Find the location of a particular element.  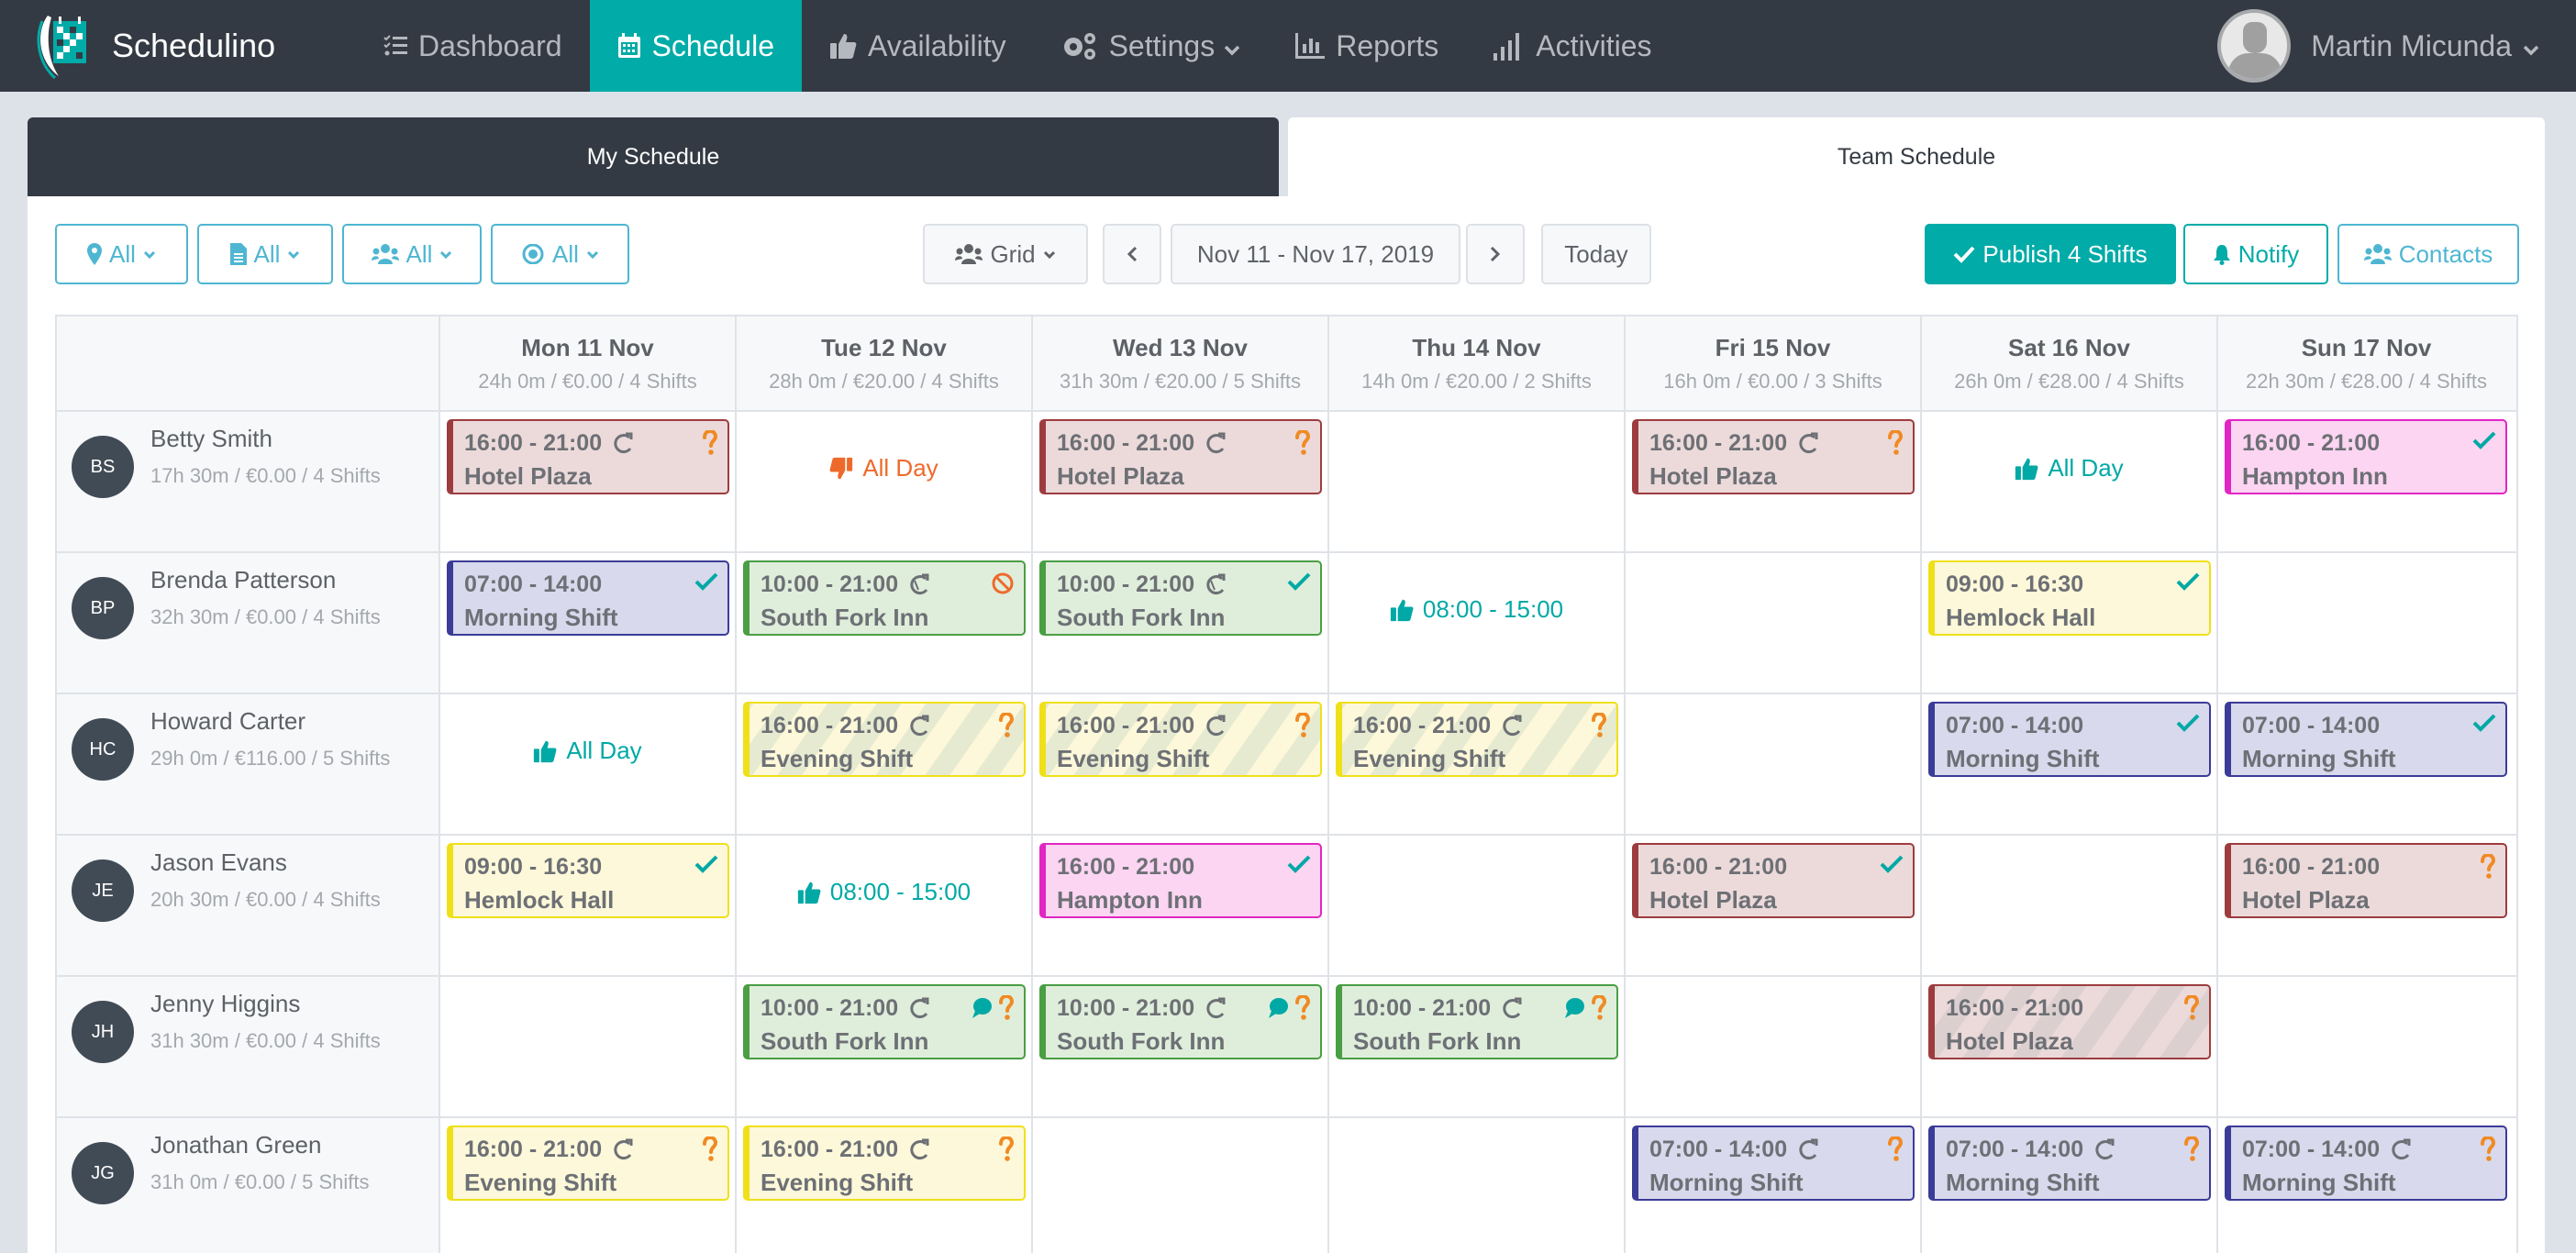

nav-schedule: Schedule is located at coordinates (695, 46).